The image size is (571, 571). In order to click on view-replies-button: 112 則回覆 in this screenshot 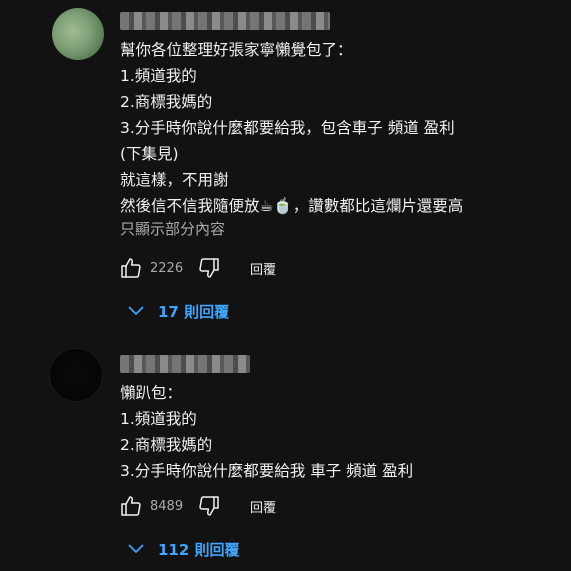, I will do `click(183, 549)`.